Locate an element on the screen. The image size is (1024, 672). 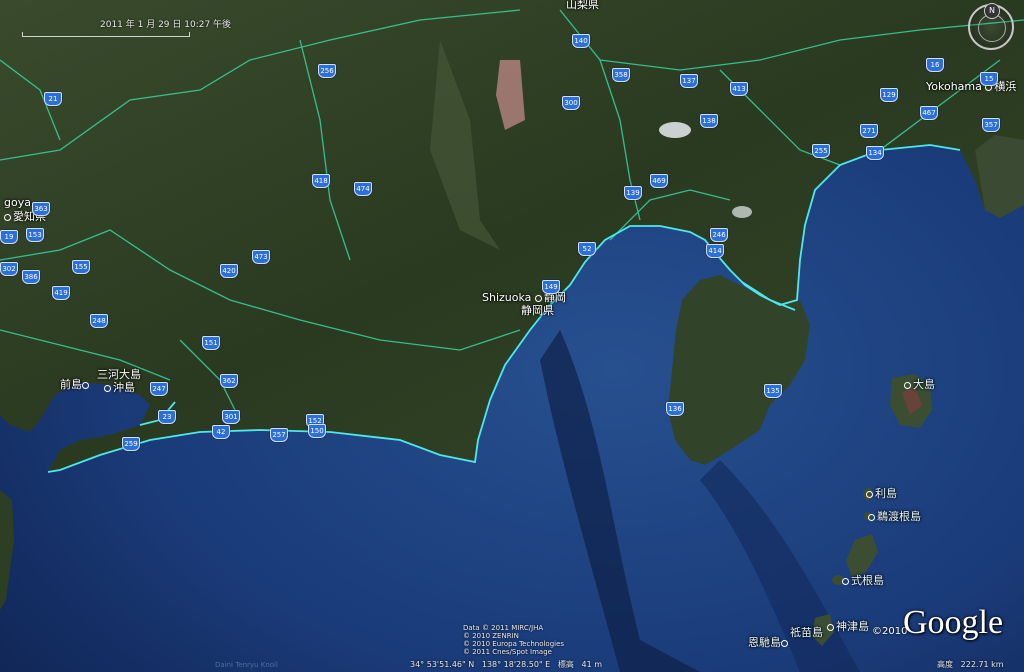
place-label-yamanashi: 山梨県 is located at coordinates (582, 5).